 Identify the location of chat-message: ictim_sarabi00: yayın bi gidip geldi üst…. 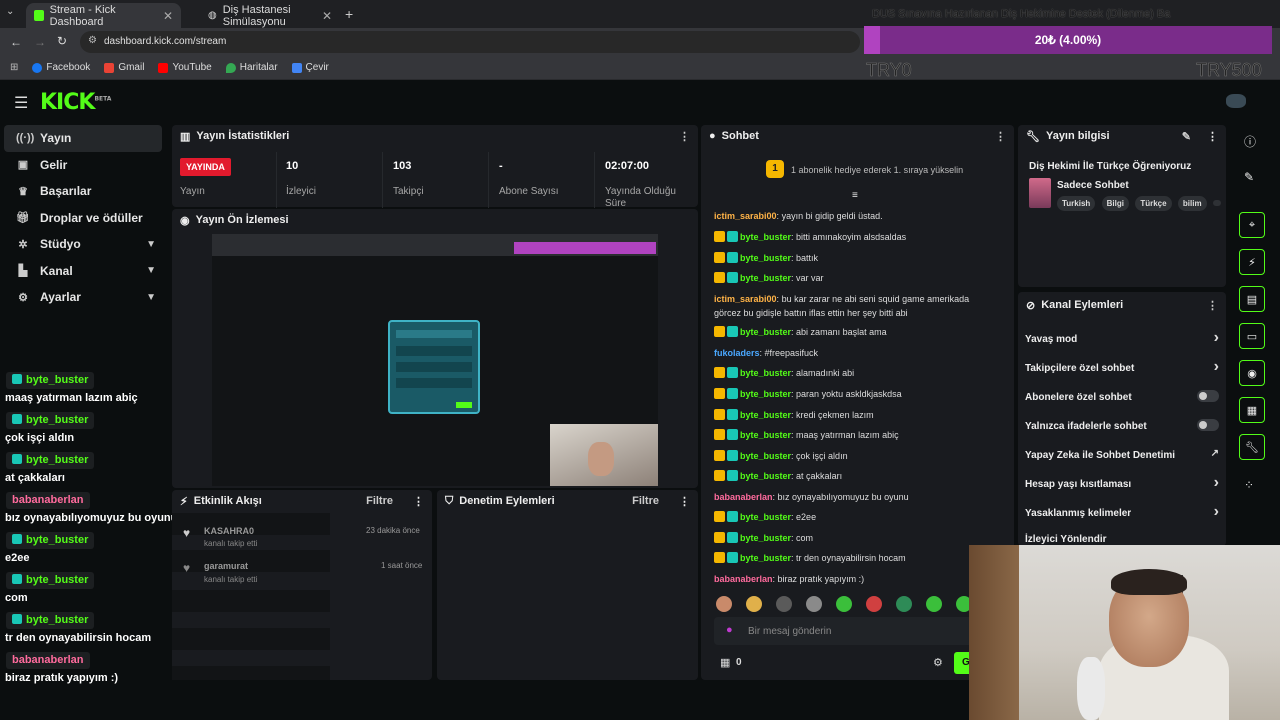
(849, 216).